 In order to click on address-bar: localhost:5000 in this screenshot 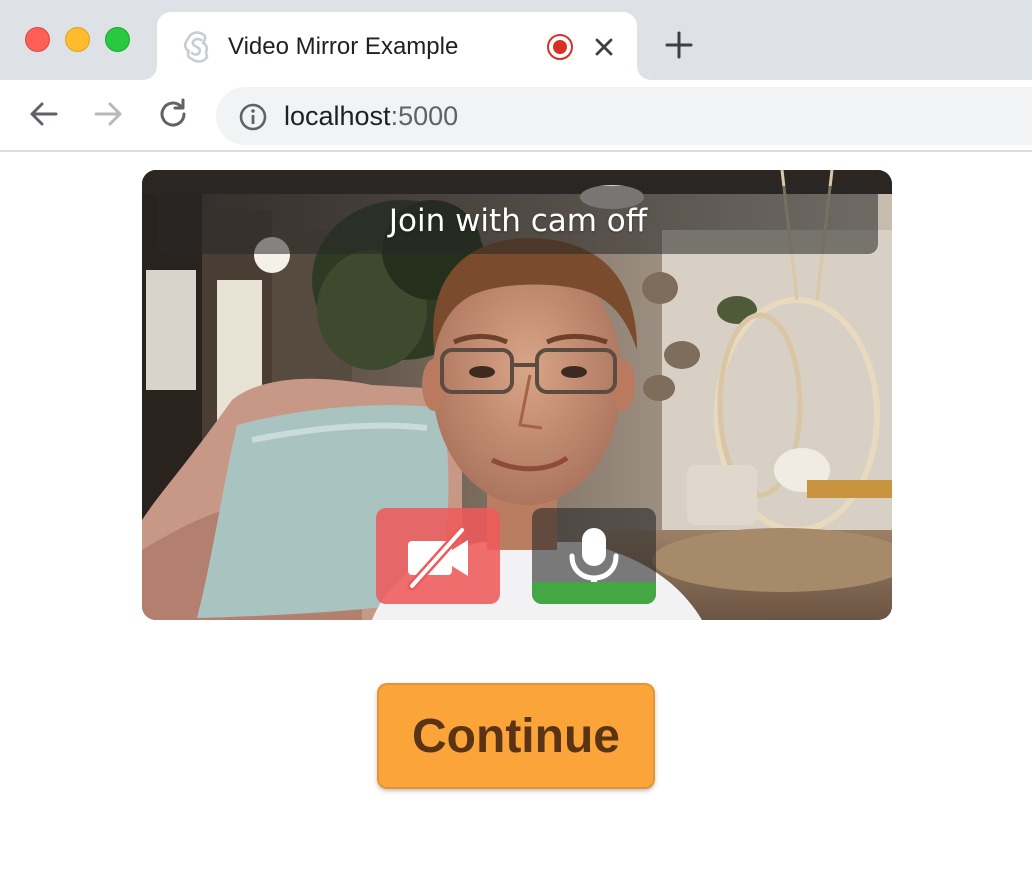, I will do `click(624, 116)`.